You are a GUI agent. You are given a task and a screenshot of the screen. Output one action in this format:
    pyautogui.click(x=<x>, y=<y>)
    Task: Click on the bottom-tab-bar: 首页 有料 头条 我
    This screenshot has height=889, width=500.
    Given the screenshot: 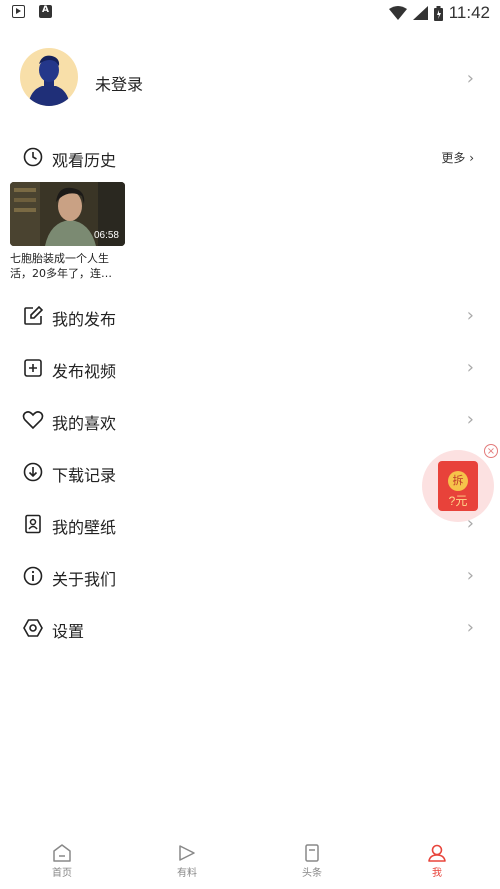 What is the action you would take?
    pyautogui.click(x=250, y=862)
    